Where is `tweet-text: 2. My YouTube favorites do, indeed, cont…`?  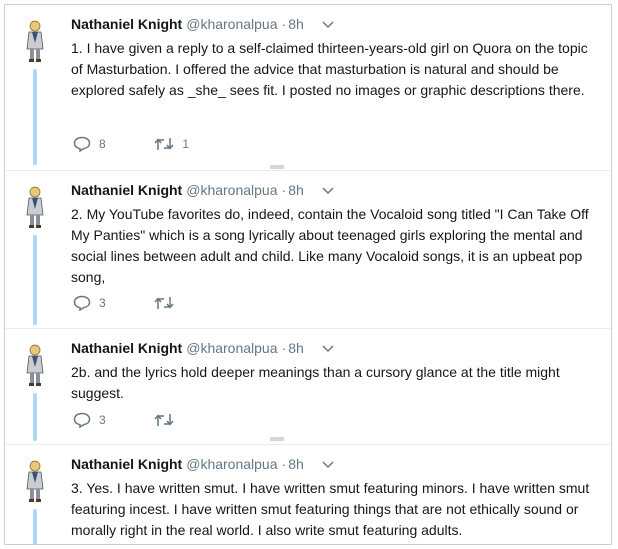 tweet-text: 2. My YouTube favorites do, indeed, cont… is located at coordinates (330, 245).